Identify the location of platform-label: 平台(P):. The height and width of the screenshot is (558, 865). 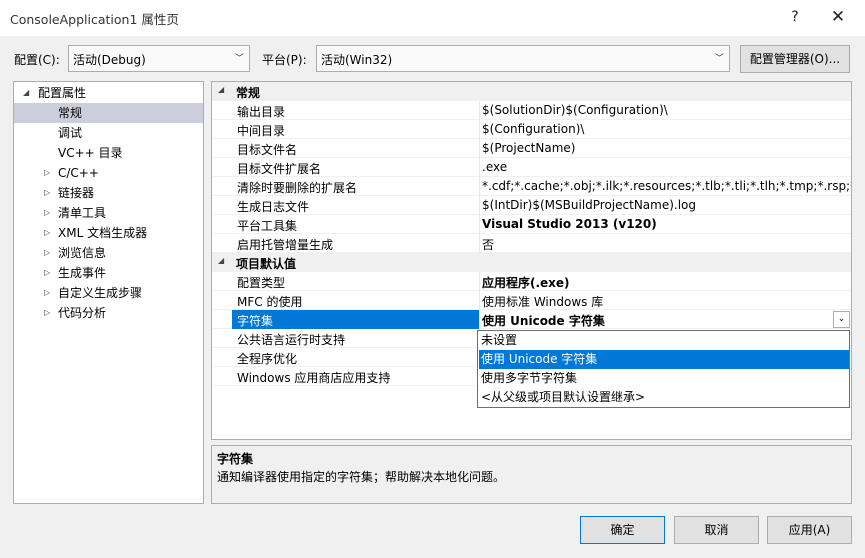
(284, 60).